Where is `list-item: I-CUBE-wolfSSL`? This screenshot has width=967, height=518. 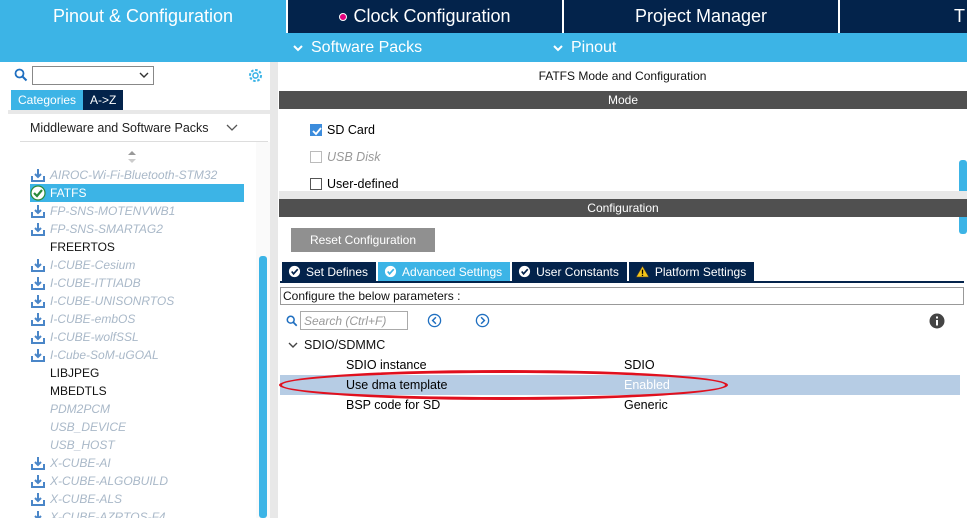 list-item: I-CUBE-wolfSSL is located at coordinates (137, 337).